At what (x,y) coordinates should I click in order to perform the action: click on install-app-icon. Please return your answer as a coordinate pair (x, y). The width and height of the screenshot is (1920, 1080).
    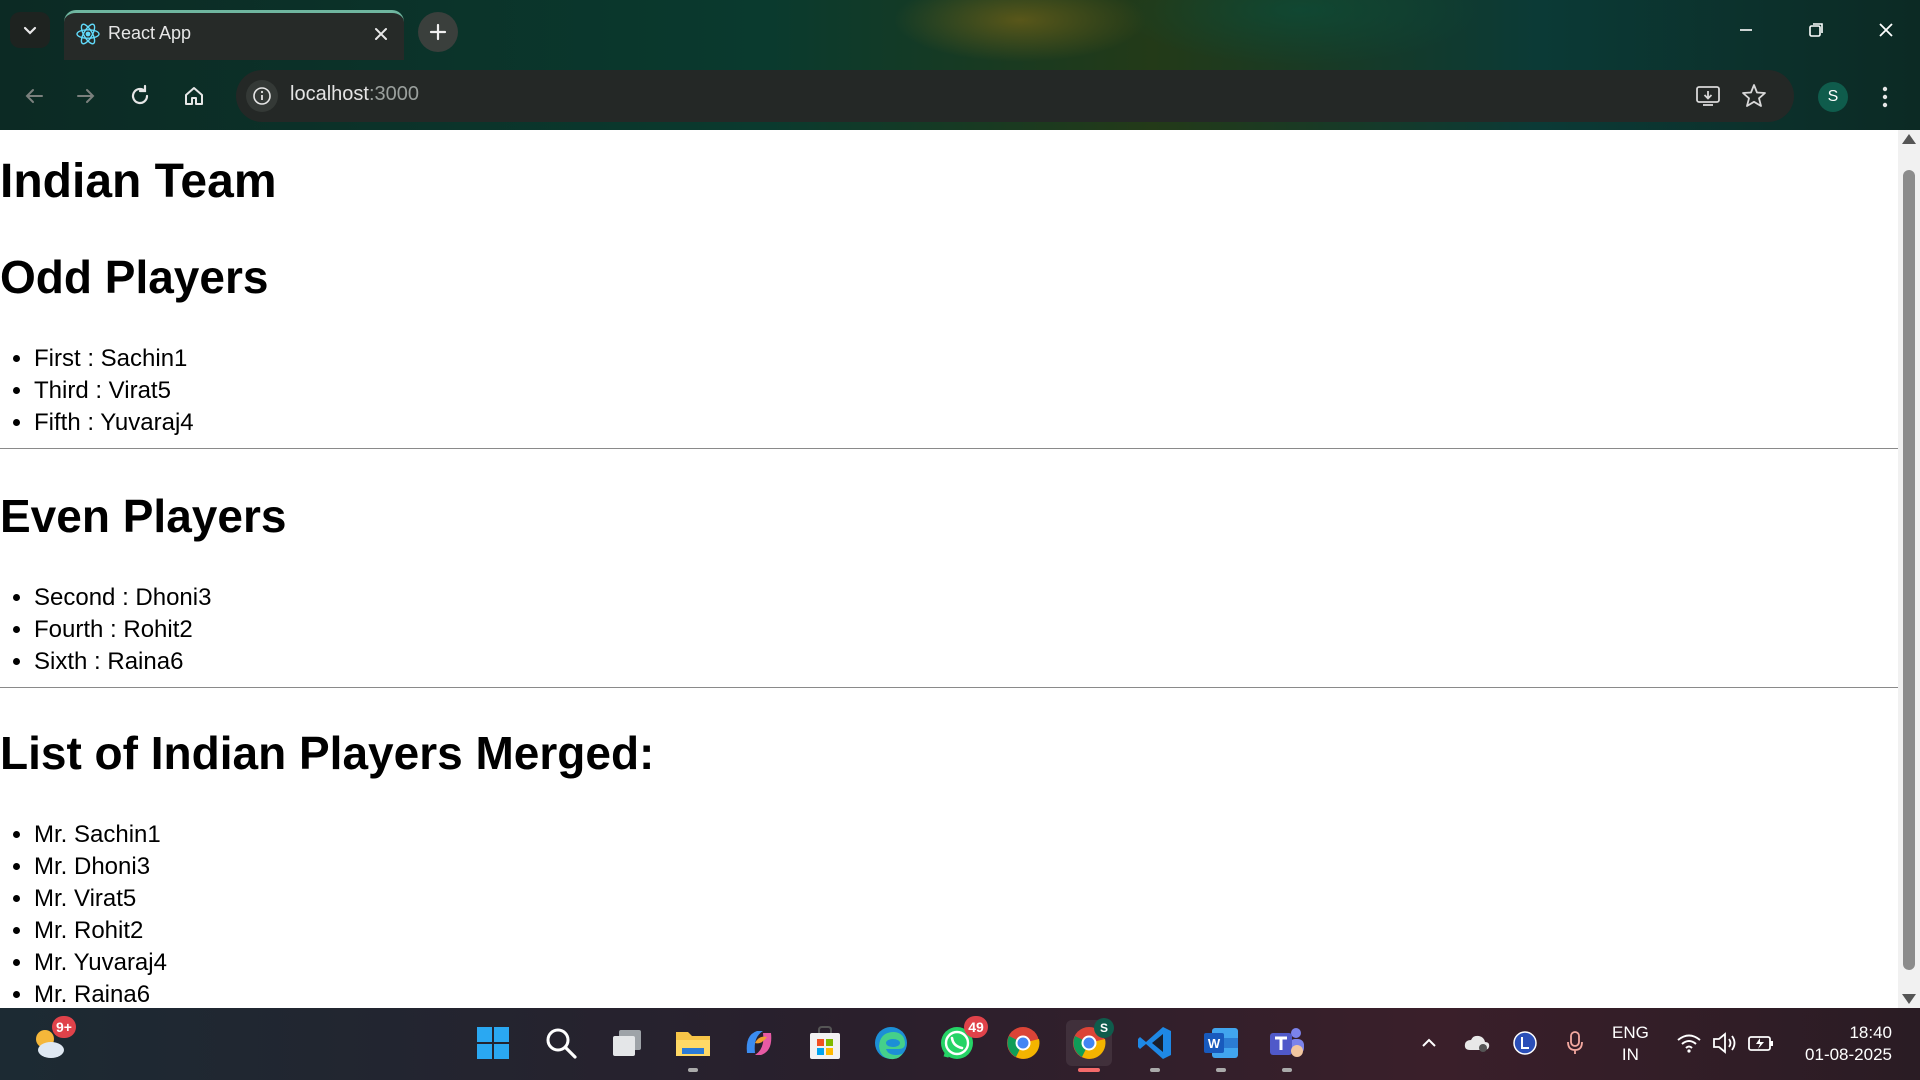
    Looking at the image, I should click on (1708, 96).